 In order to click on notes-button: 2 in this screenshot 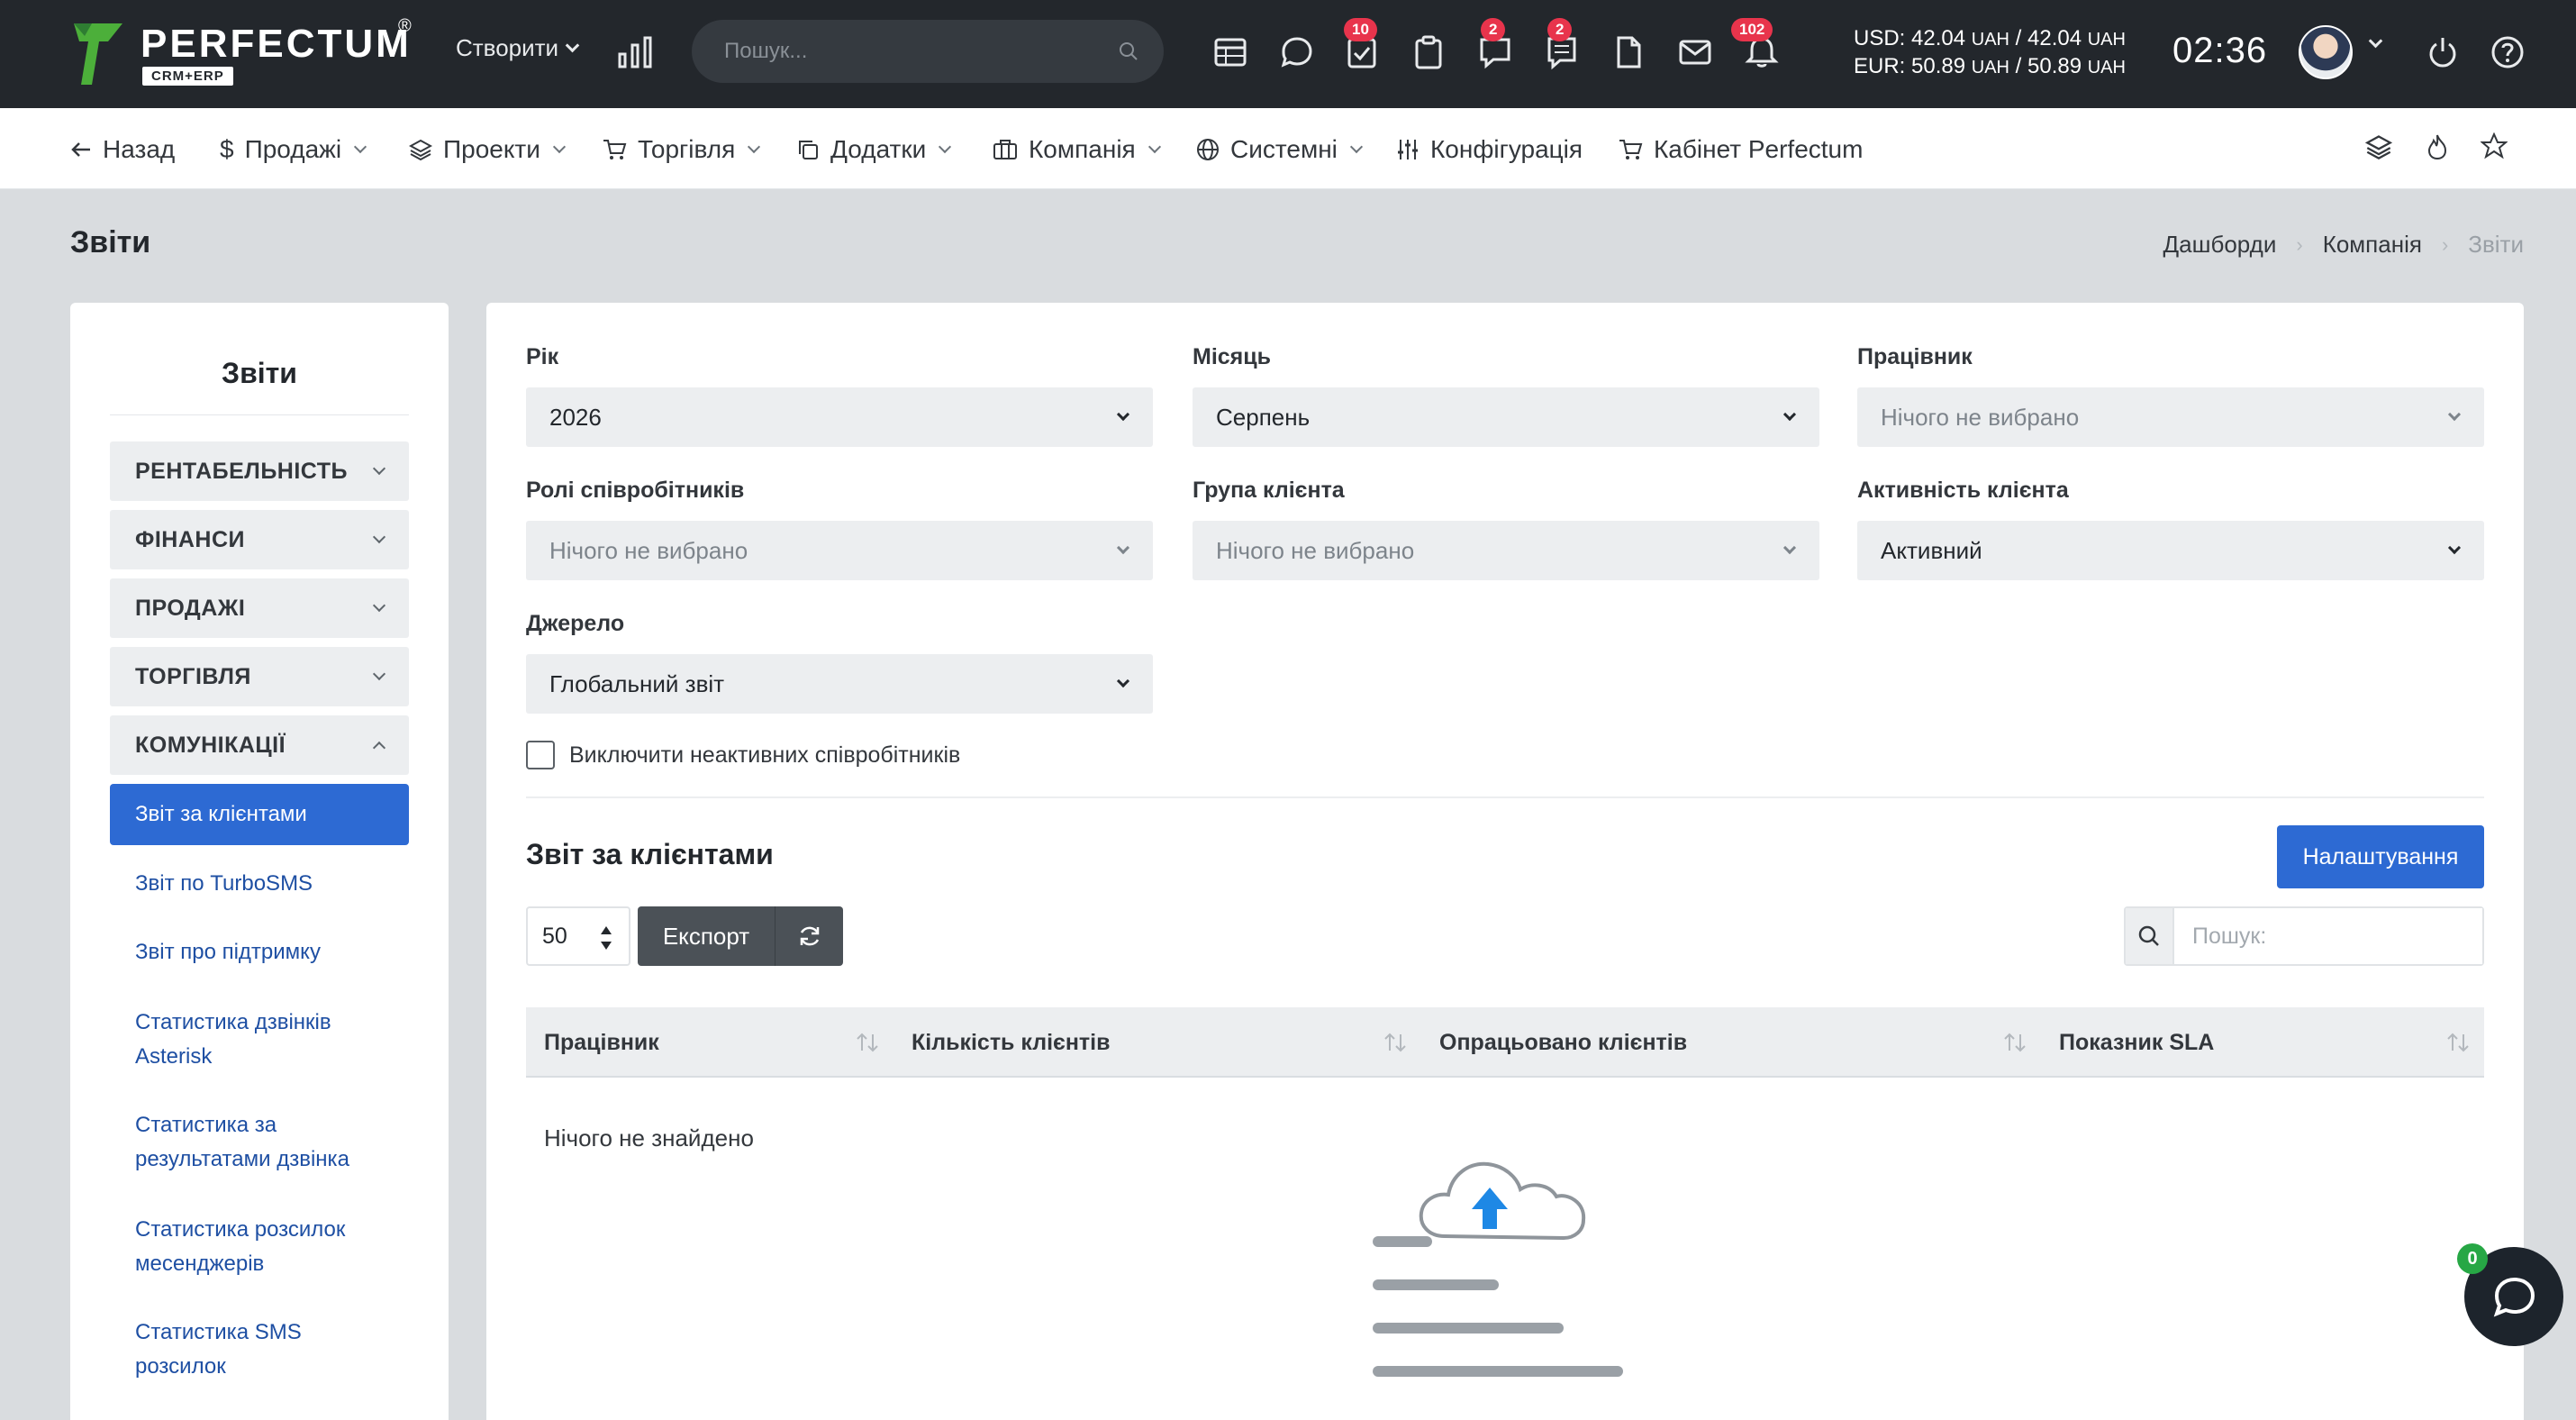, I will do `click(1562, 44)`.